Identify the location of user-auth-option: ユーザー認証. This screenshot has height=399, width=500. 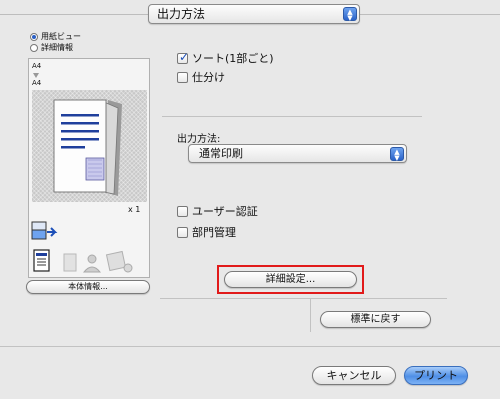
(217, 211).